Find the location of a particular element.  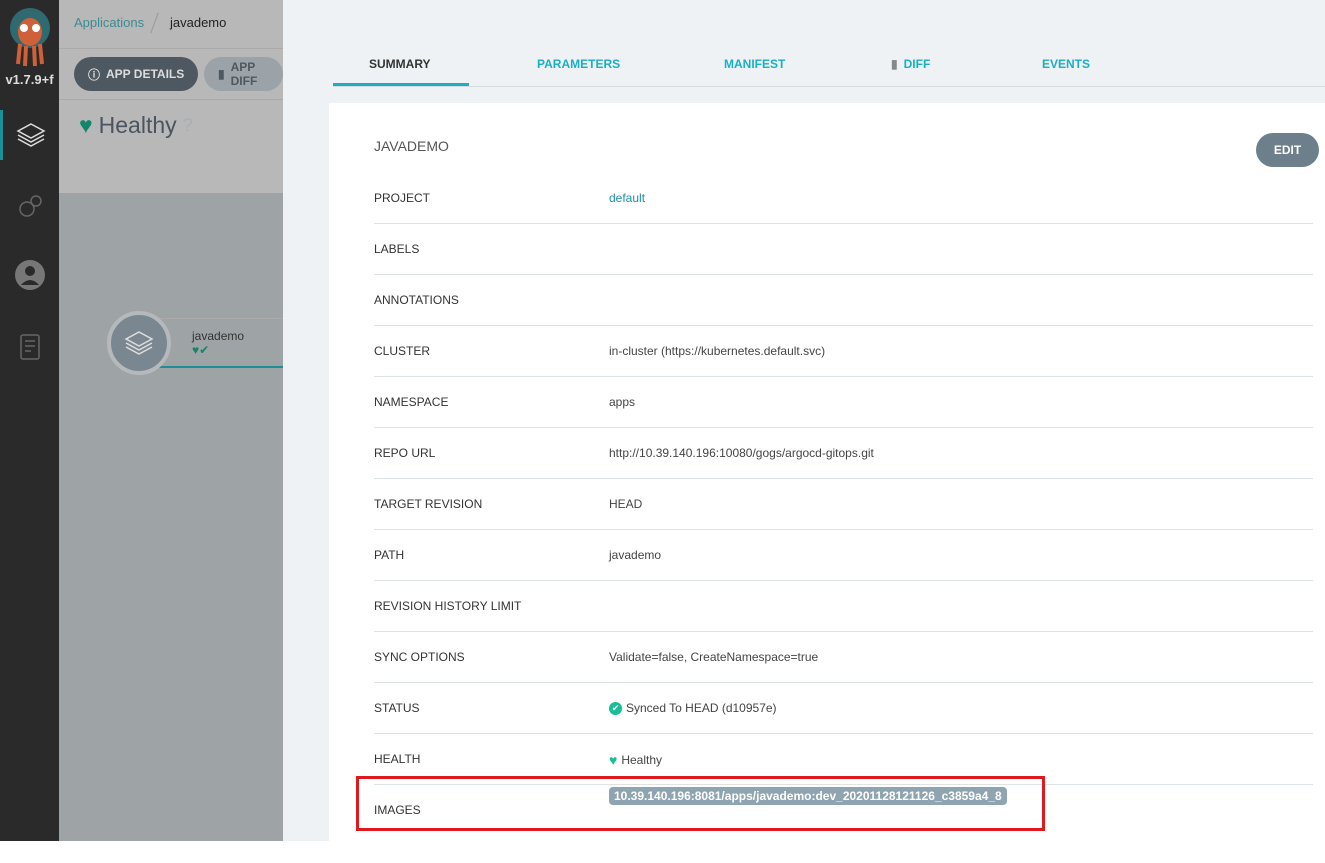

row-value-text: apps is located at coordinates (622, 402).